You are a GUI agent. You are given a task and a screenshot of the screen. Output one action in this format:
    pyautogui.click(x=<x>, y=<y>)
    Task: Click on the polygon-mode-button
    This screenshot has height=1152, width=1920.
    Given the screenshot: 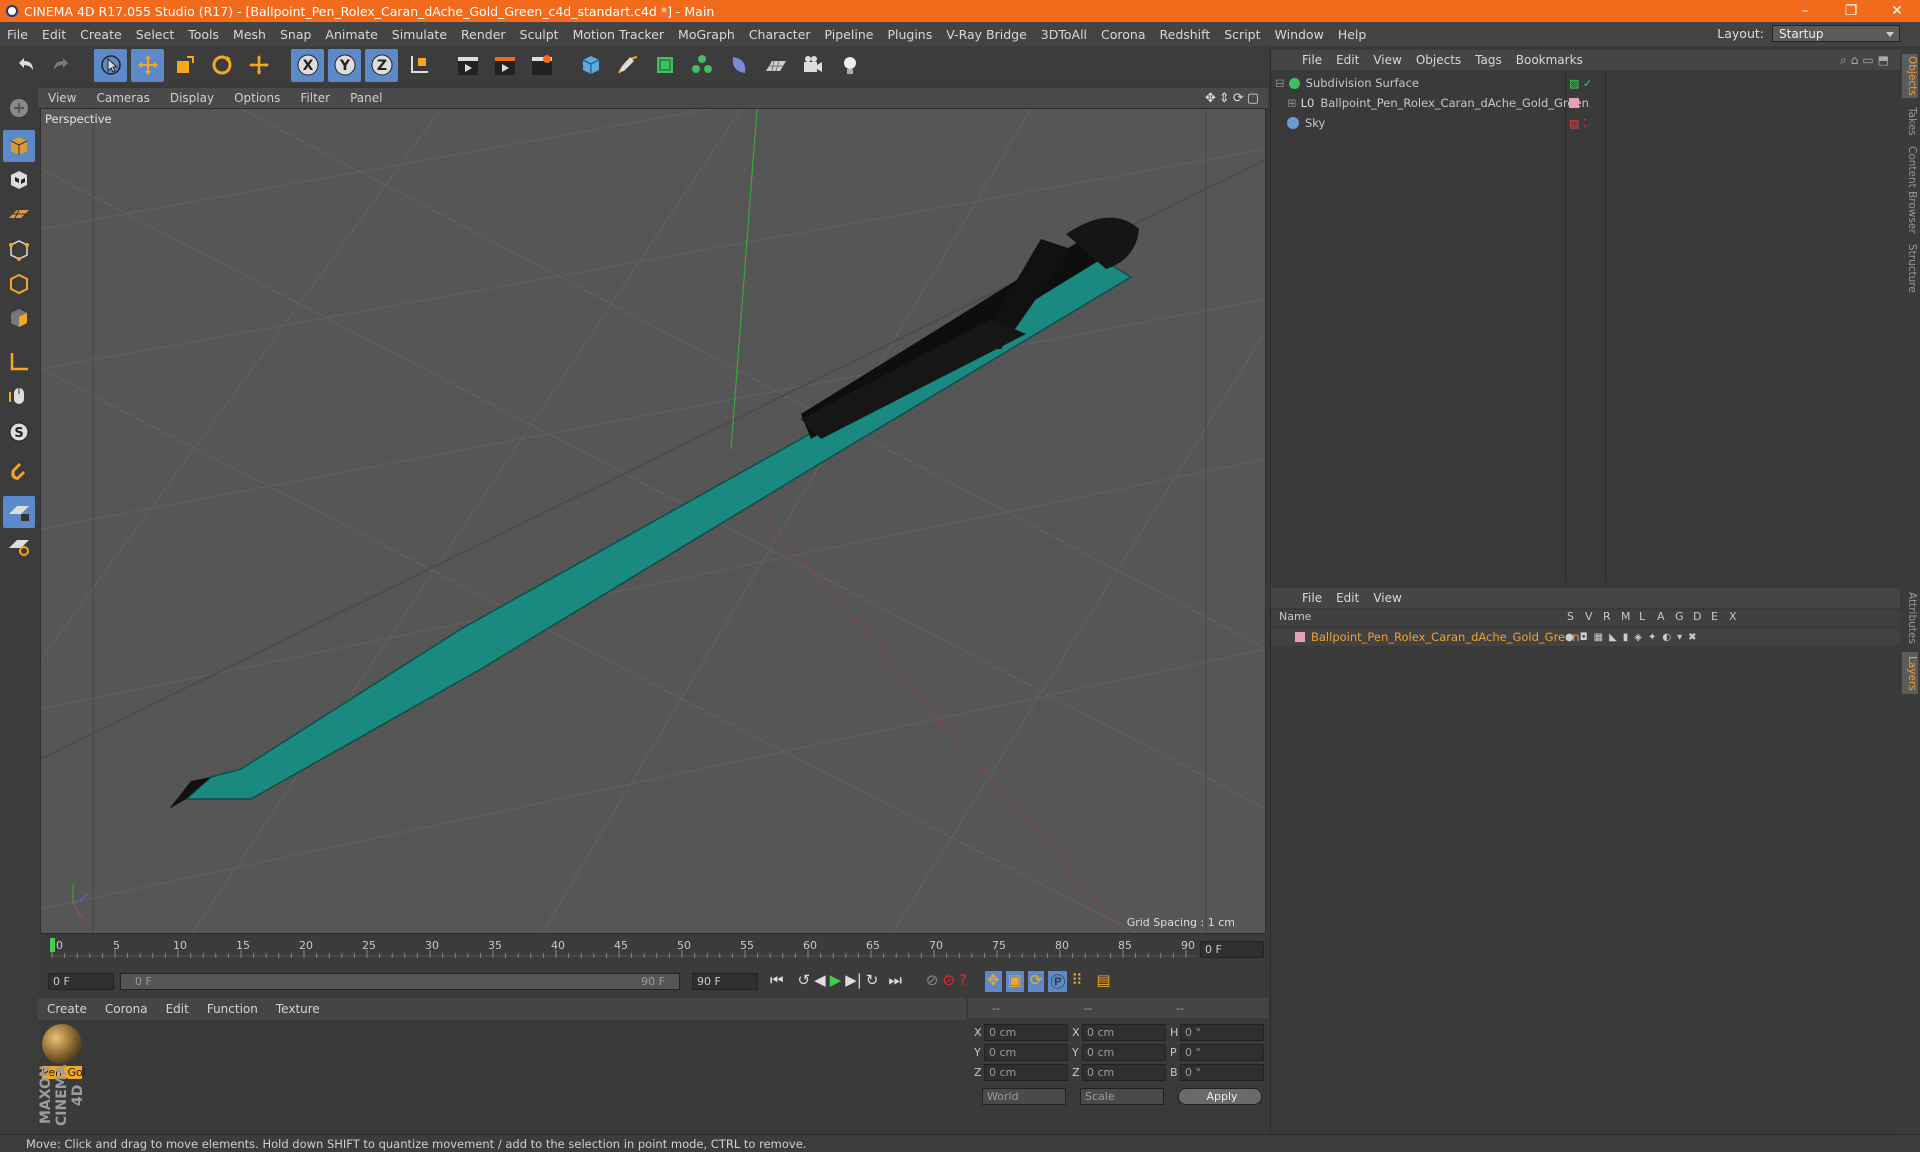 What is the action you would take?
    pyautogui.click(x=19, y=318)
    